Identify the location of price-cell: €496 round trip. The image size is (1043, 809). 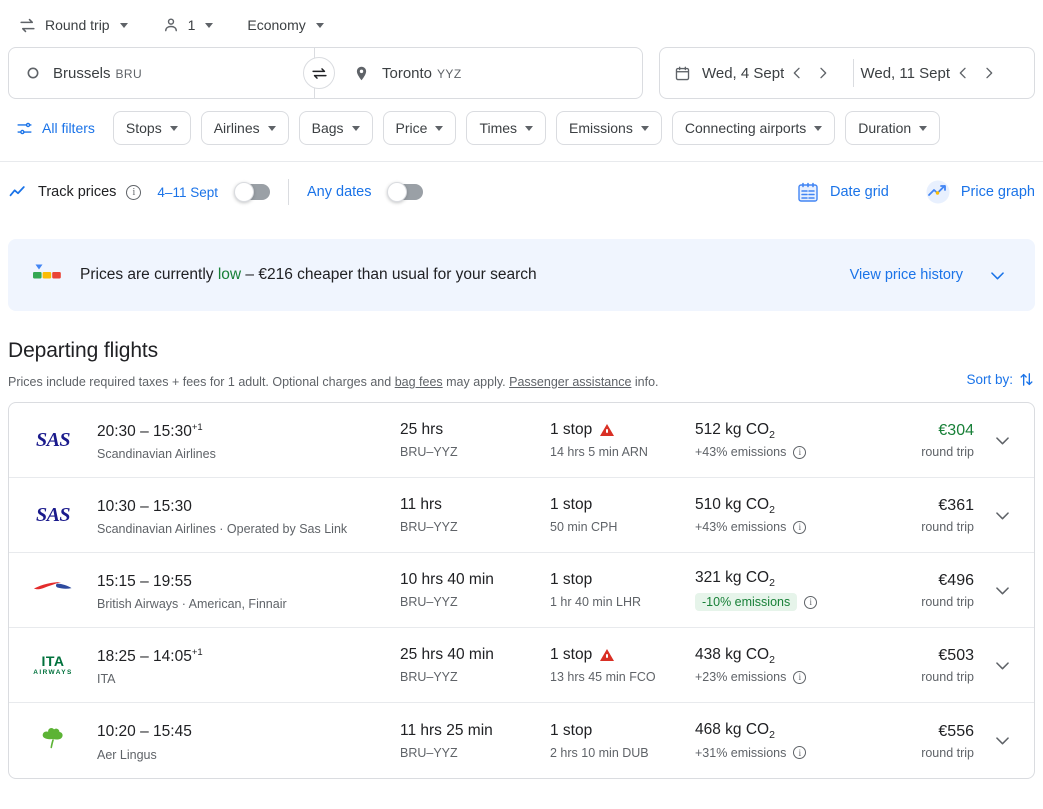
(936, 590).